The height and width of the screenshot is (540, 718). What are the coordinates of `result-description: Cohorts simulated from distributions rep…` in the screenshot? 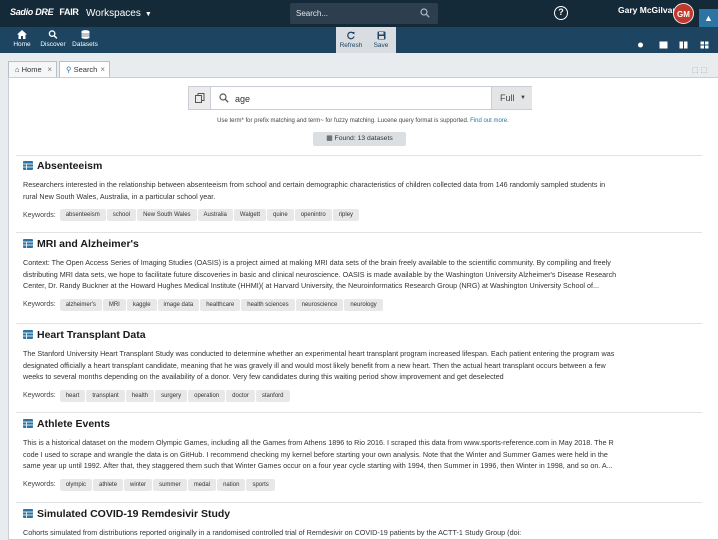 It's located at (359, 533).